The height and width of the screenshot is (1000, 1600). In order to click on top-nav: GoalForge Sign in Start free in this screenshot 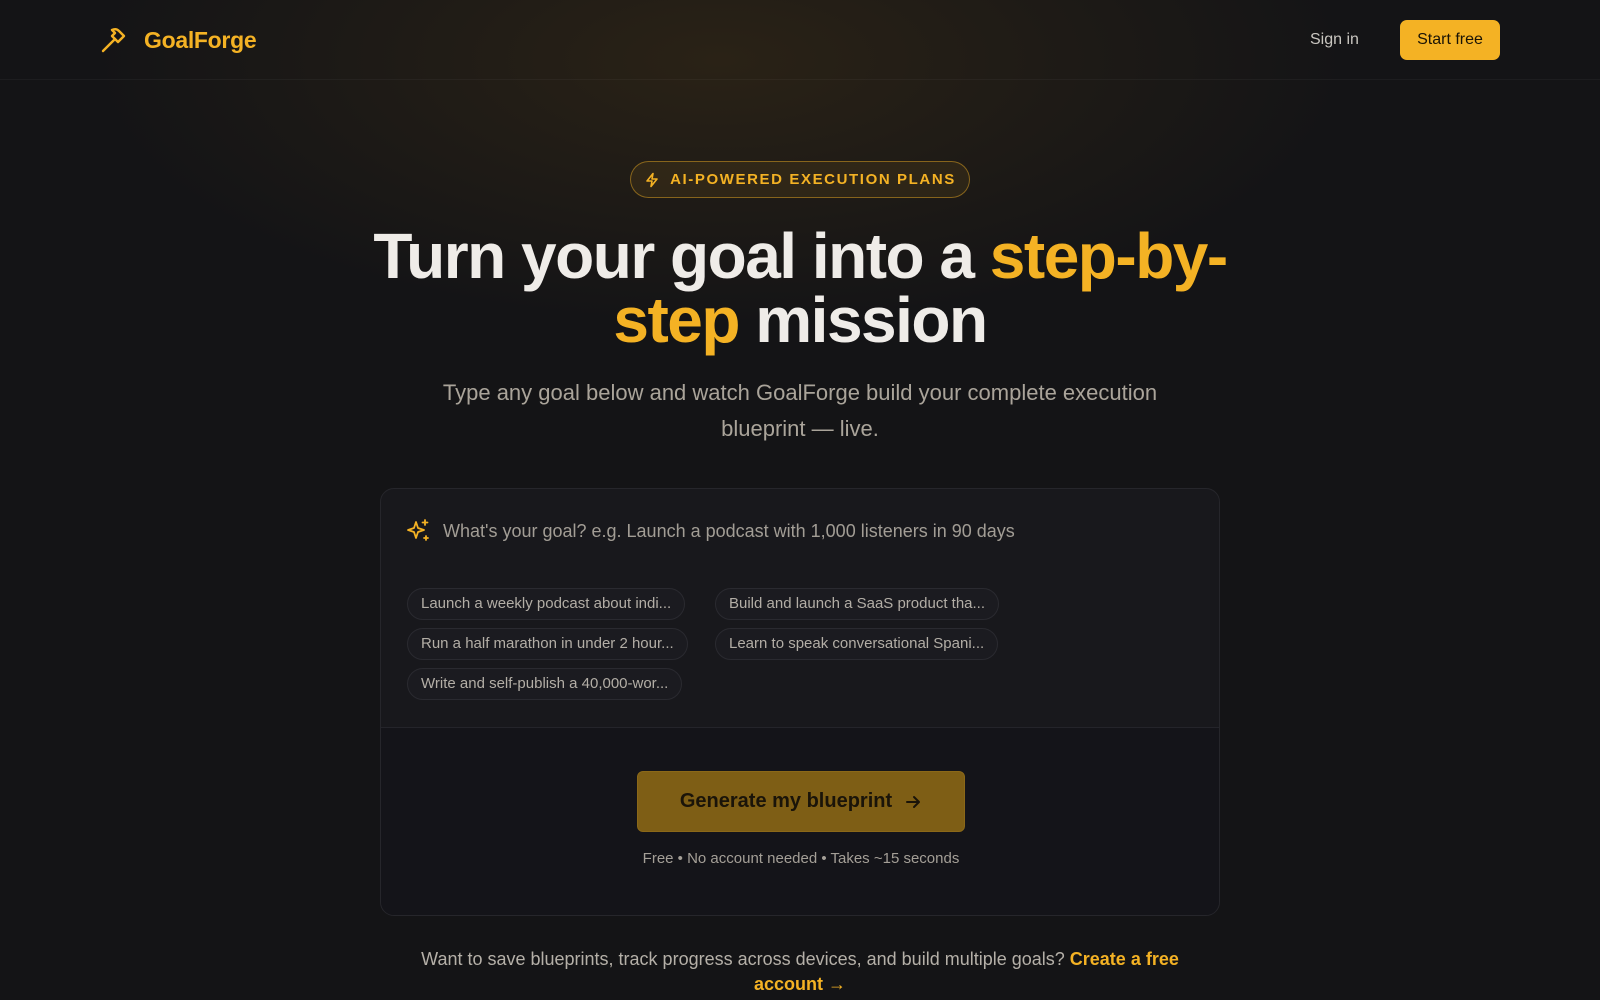, I will do `click(800, 40)`.